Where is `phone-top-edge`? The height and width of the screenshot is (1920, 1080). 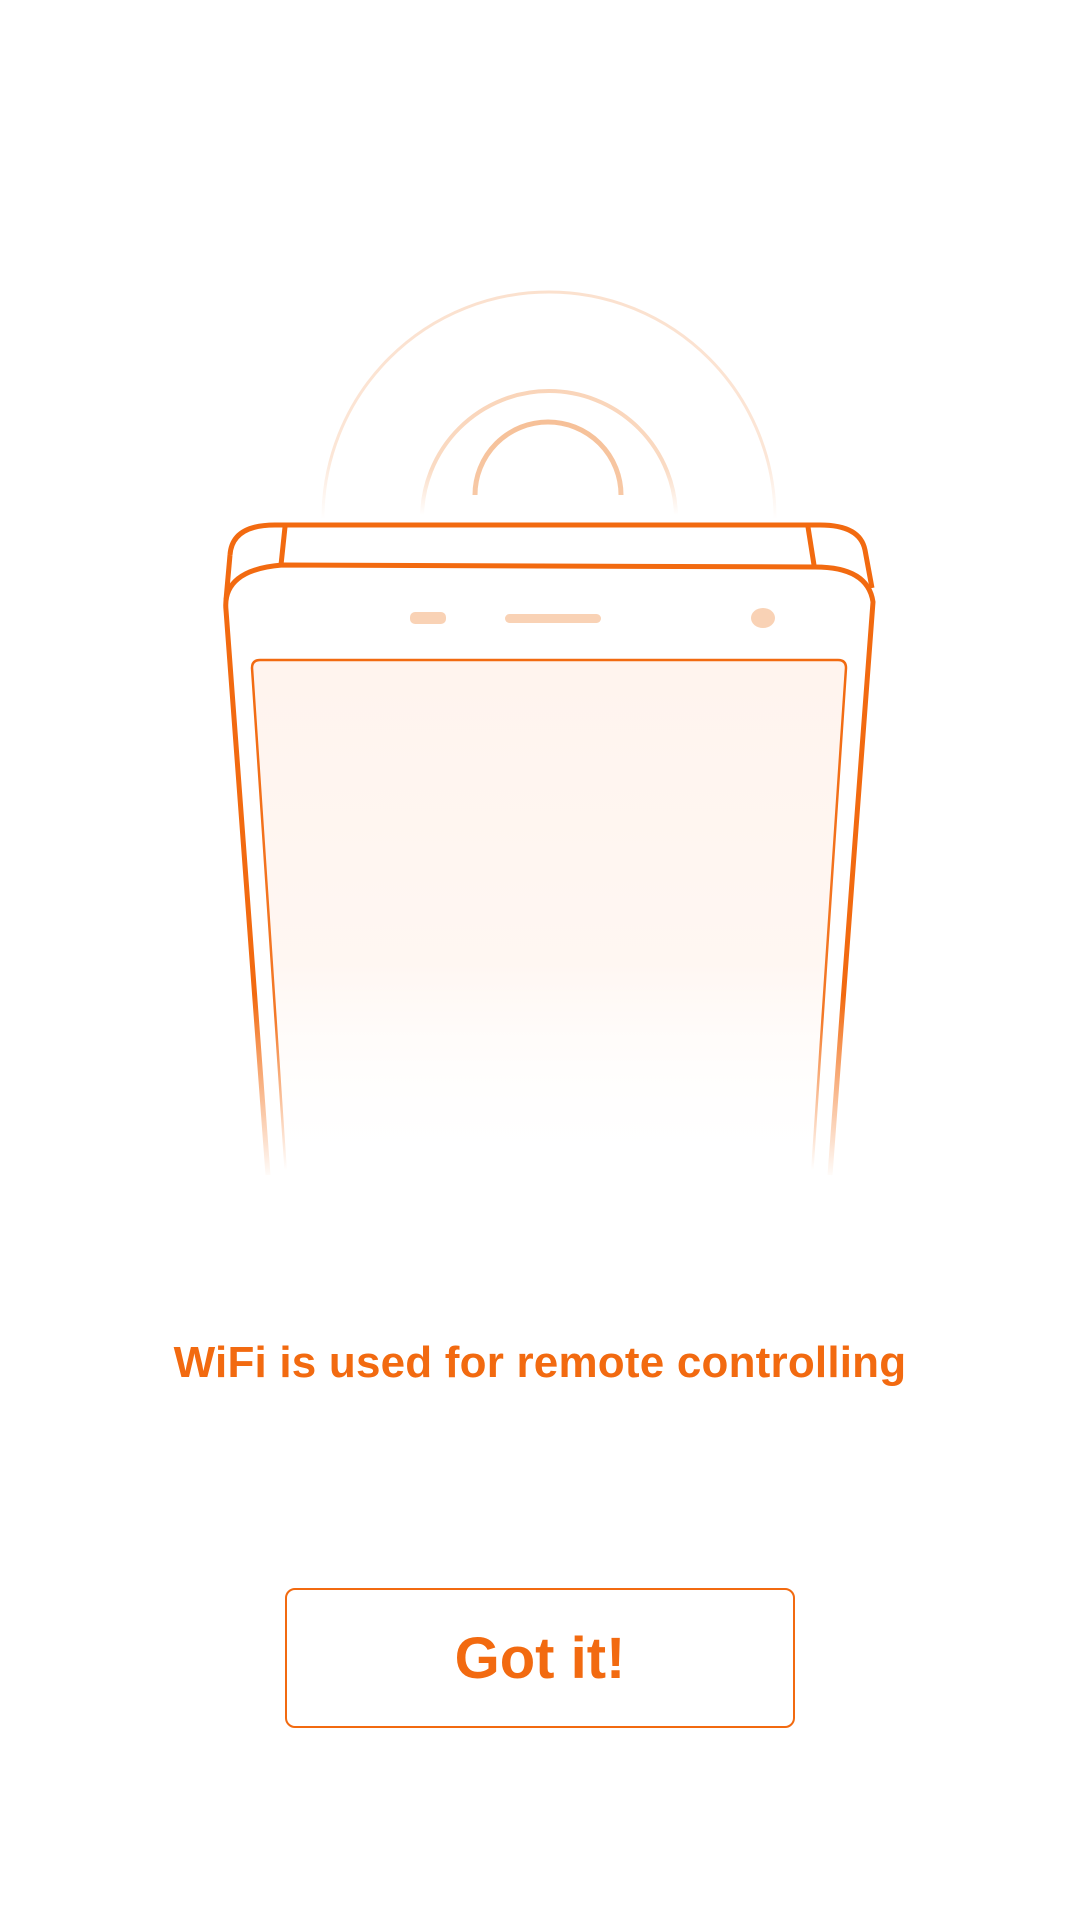
phone-top-edge is located at coordinates (549, 561).